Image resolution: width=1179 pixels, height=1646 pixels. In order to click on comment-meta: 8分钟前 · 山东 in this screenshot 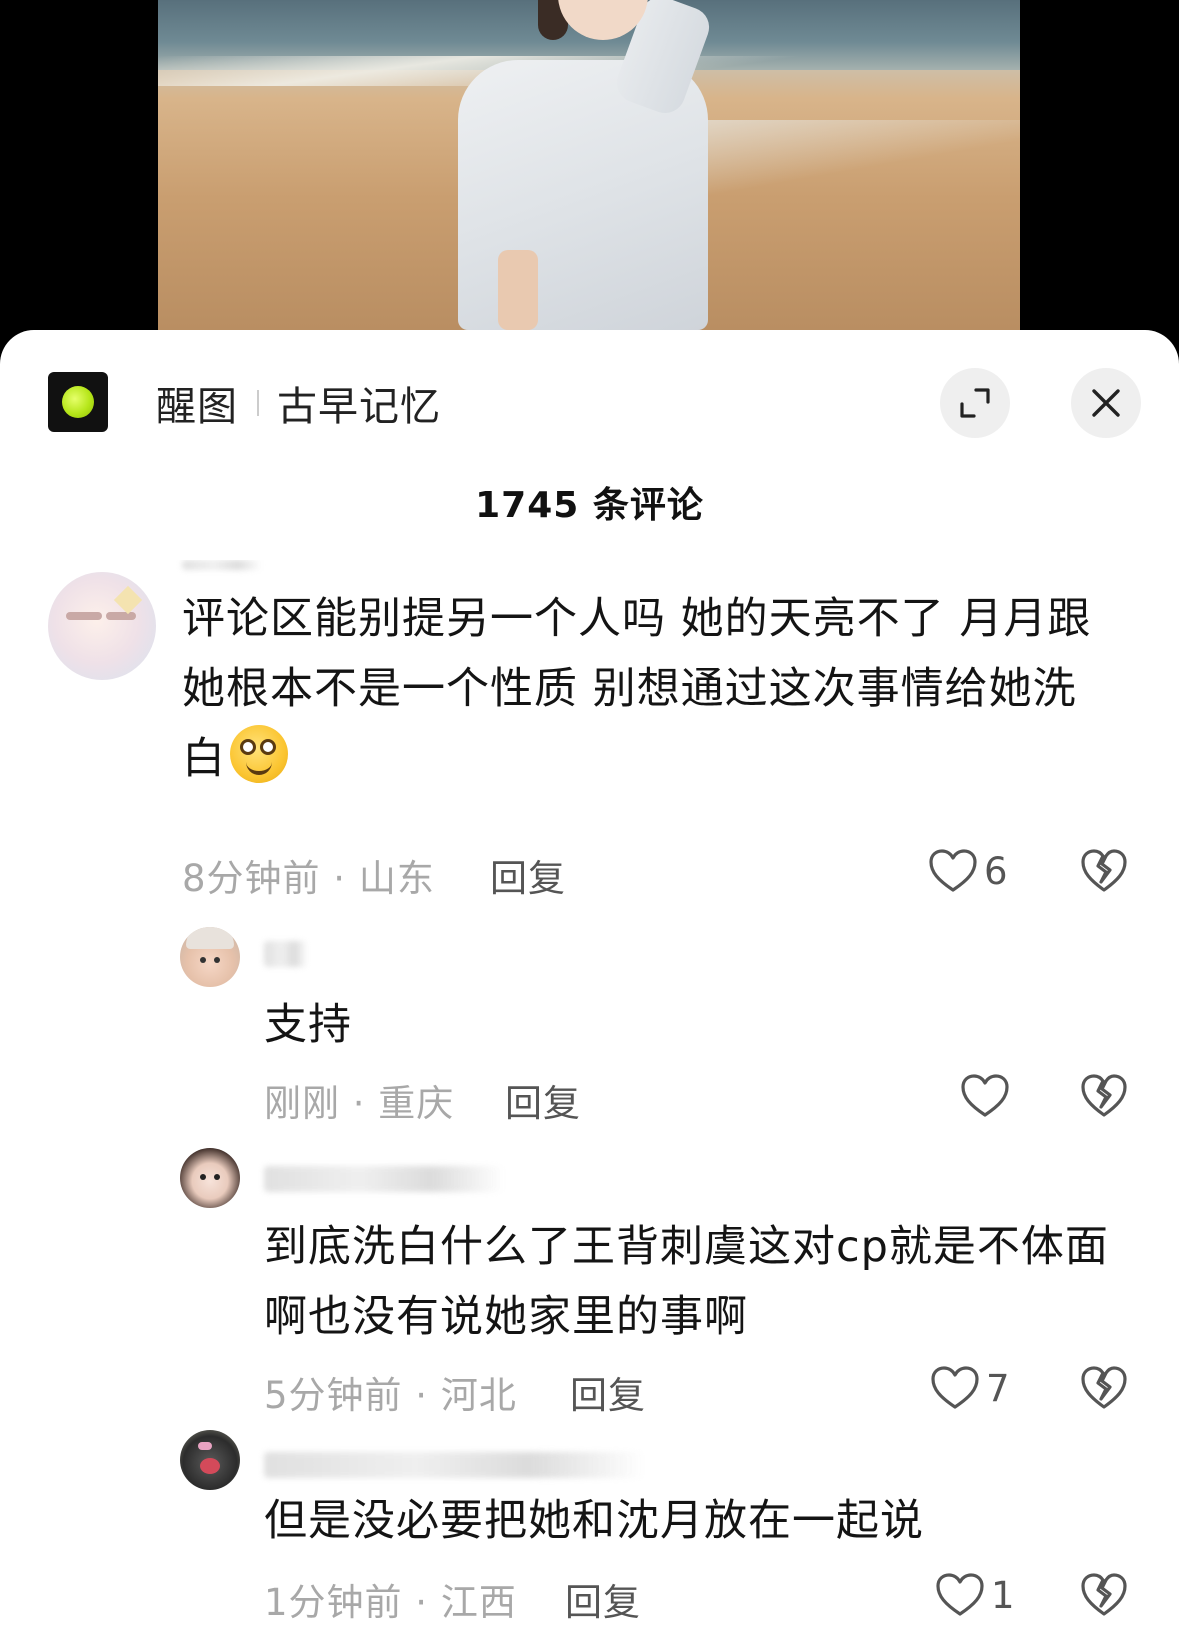, I will do `click(308, 878)`.